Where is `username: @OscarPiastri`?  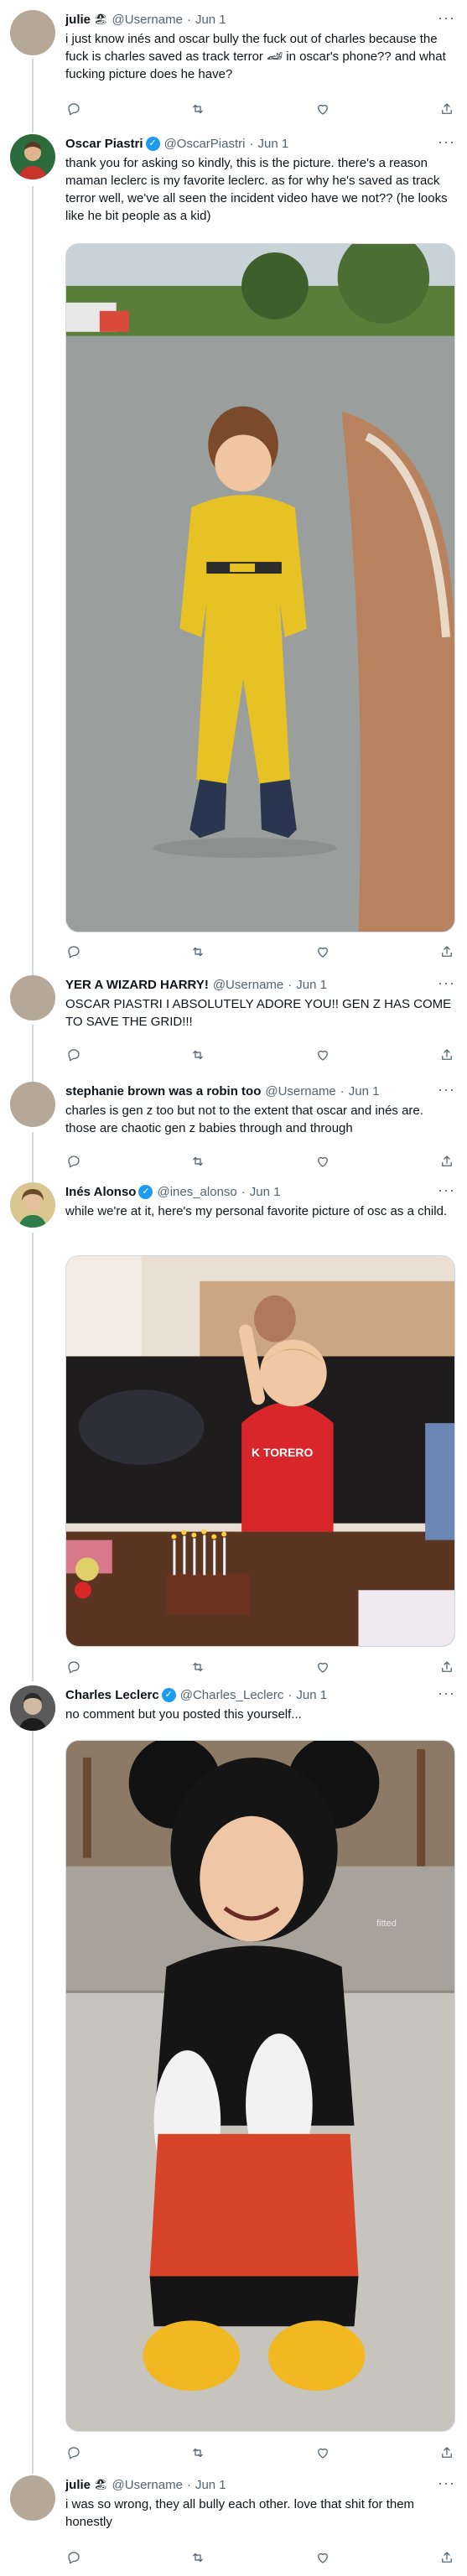 username: @OscarPiastri is located at coordinates (205, 144).